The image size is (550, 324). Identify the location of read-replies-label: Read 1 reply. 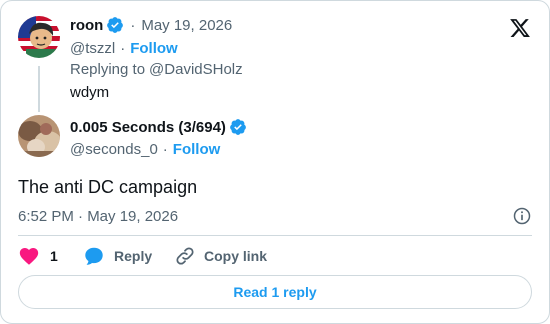
(275, 292).